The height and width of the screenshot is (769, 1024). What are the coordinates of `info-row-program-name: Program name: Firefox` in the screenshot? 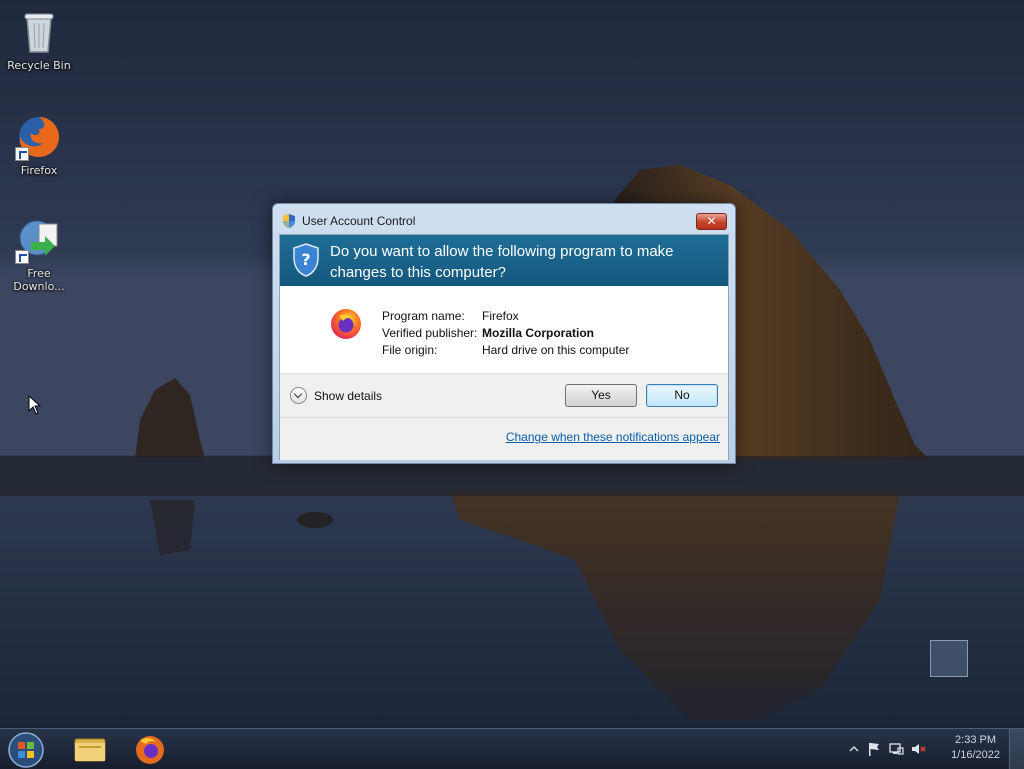 It's located at (505, 316).